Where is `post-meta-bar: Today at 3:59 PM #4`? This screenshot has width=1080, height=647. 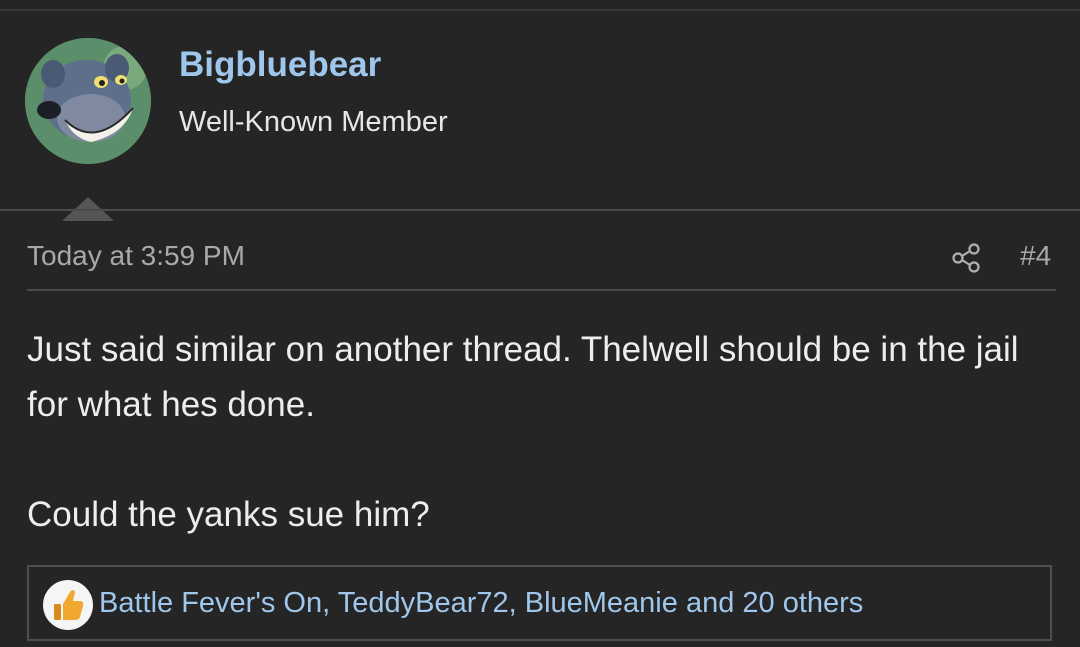 post-meta-bar: Today at 3:59 PM #4 is located at coordinates (541, 260).